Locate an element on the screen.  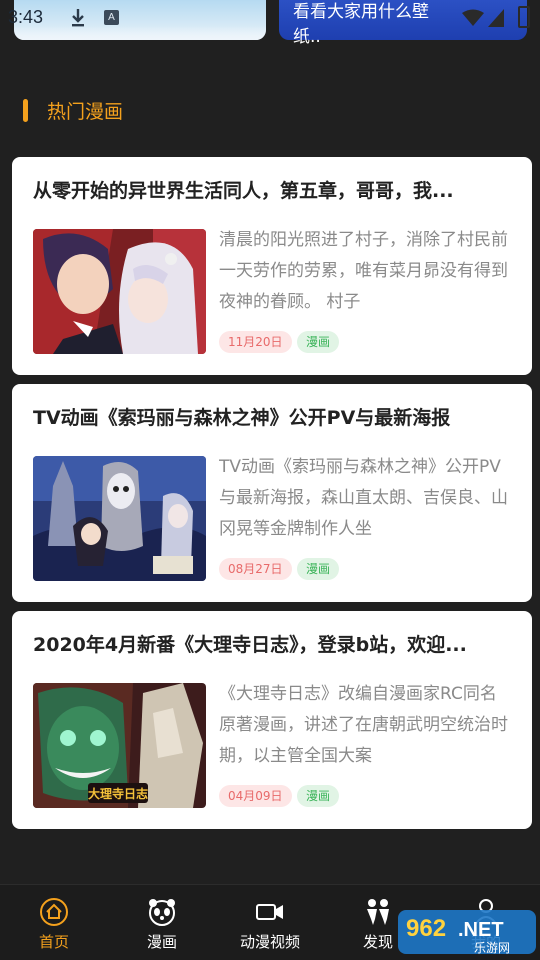
nav-item-comics: 漫画 is located at coordinates (162, 922).